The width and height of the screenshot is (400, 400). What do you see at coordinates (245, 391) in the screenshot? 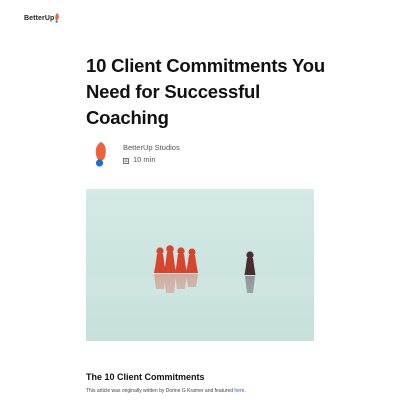
I see `attribution-suffix: .` at bounding box center [245, 391].